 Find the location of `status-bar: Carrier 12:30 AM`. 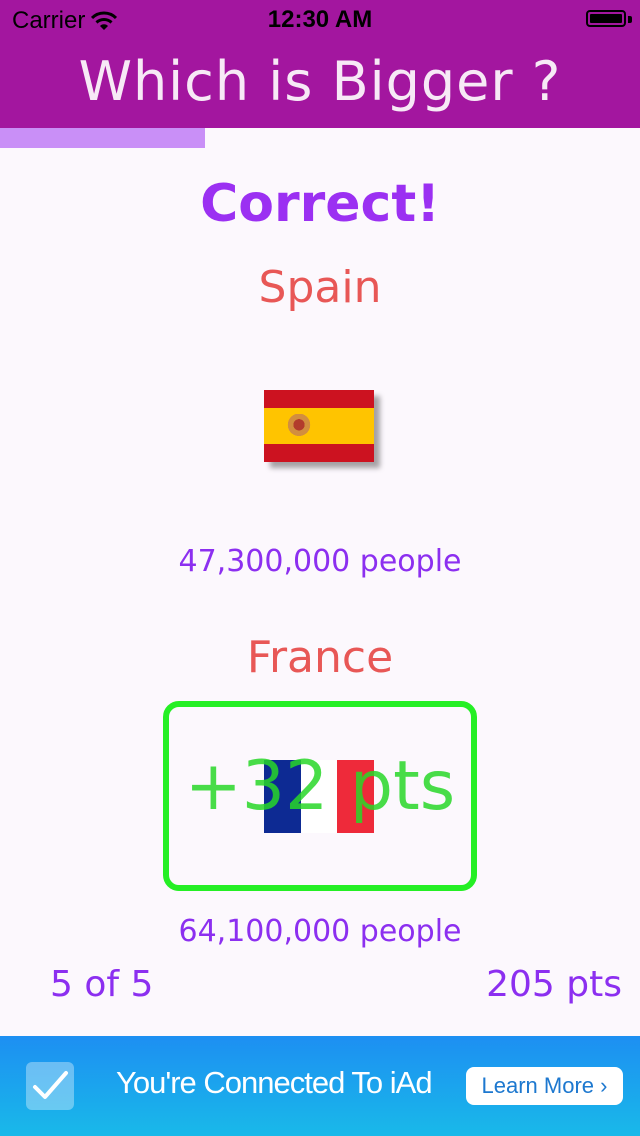

status-bar: Carrier 12:30 AM is located at coordinates (320, 20).